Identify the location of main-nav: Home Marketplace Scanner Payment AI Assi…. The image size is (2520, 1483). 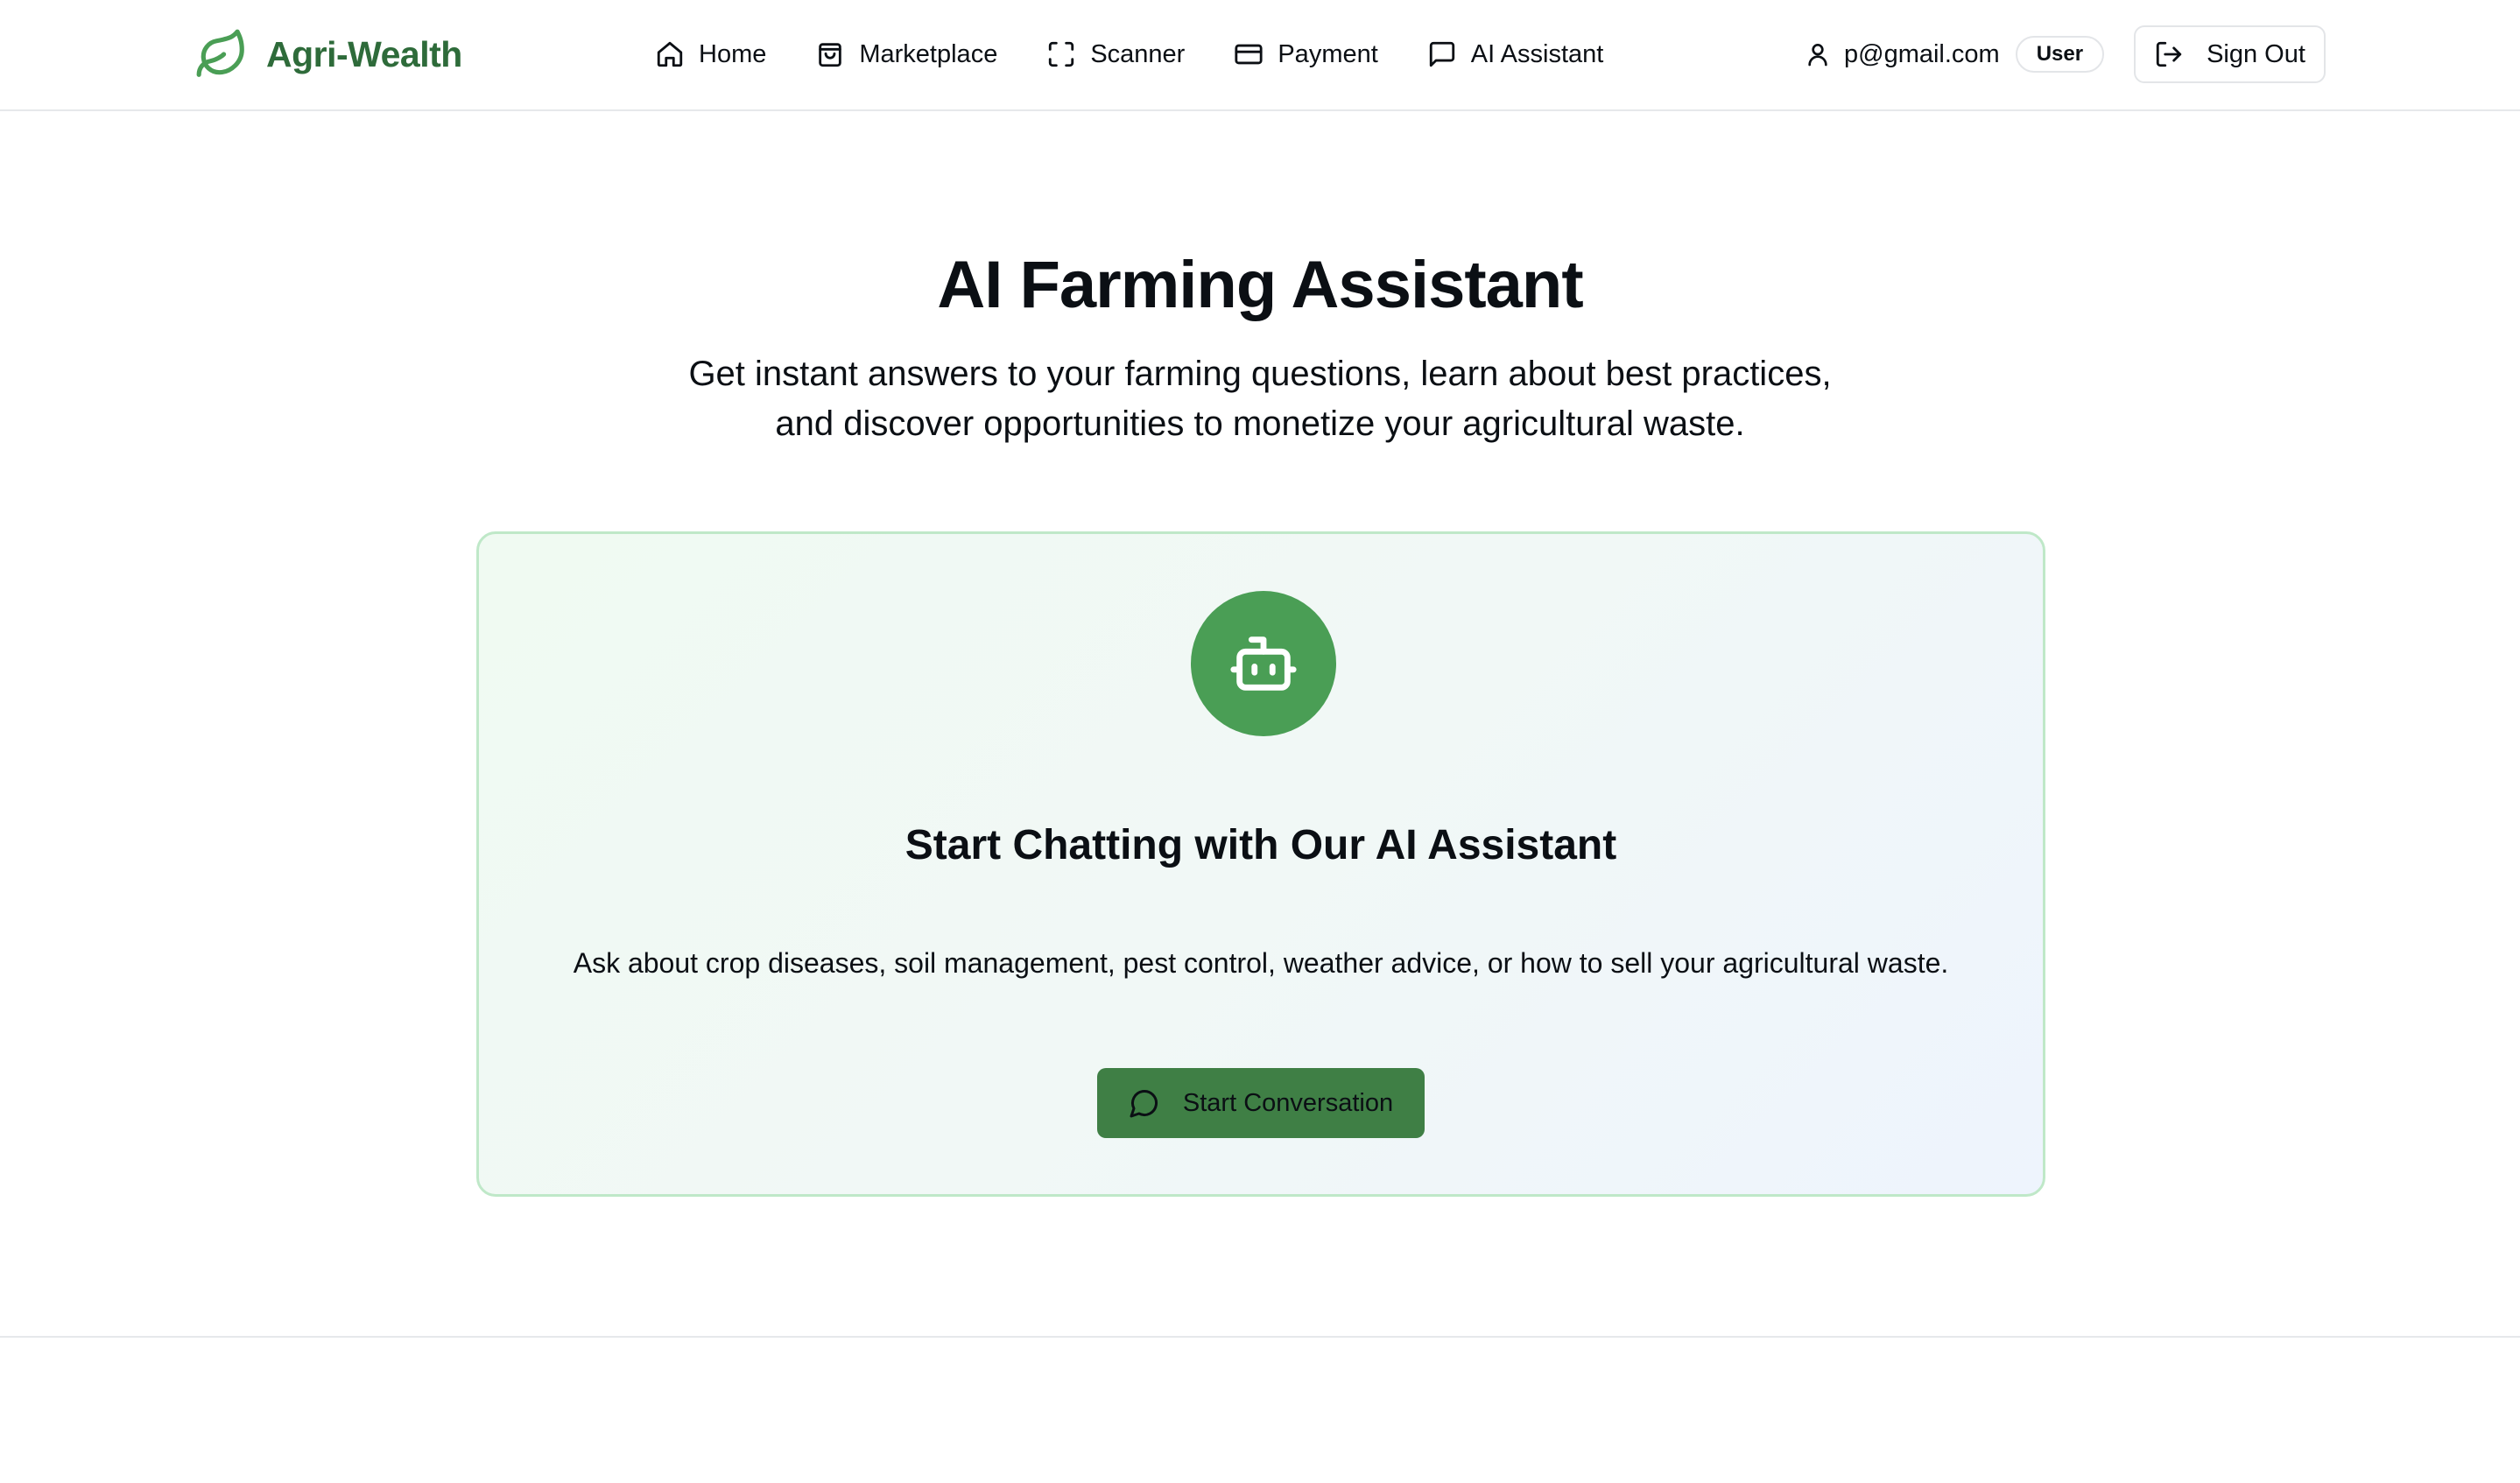
(1129, 54).